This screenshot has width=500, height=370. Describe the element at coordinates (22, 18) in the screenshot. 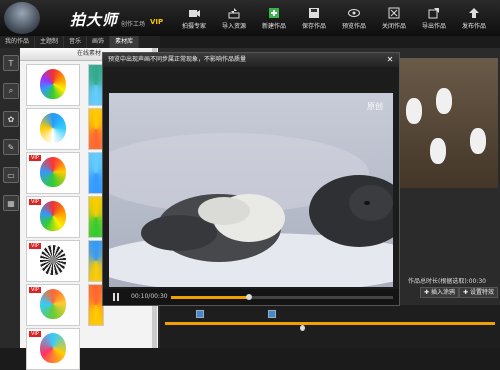

I see `app-logo` at that location.